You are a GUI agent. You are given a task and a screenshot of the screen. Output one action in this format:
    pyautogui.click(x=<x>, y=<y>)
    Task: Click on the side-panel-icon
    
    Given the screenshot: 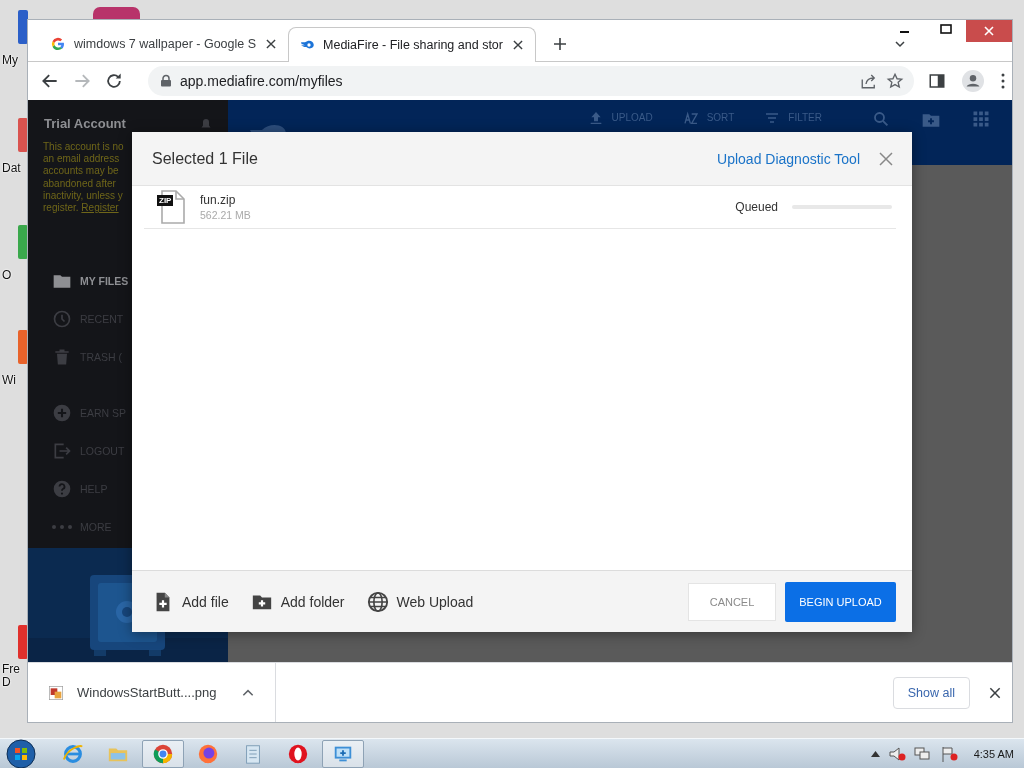 What is the action you would take?
    pyautogui.click(x=937, y=81)
    